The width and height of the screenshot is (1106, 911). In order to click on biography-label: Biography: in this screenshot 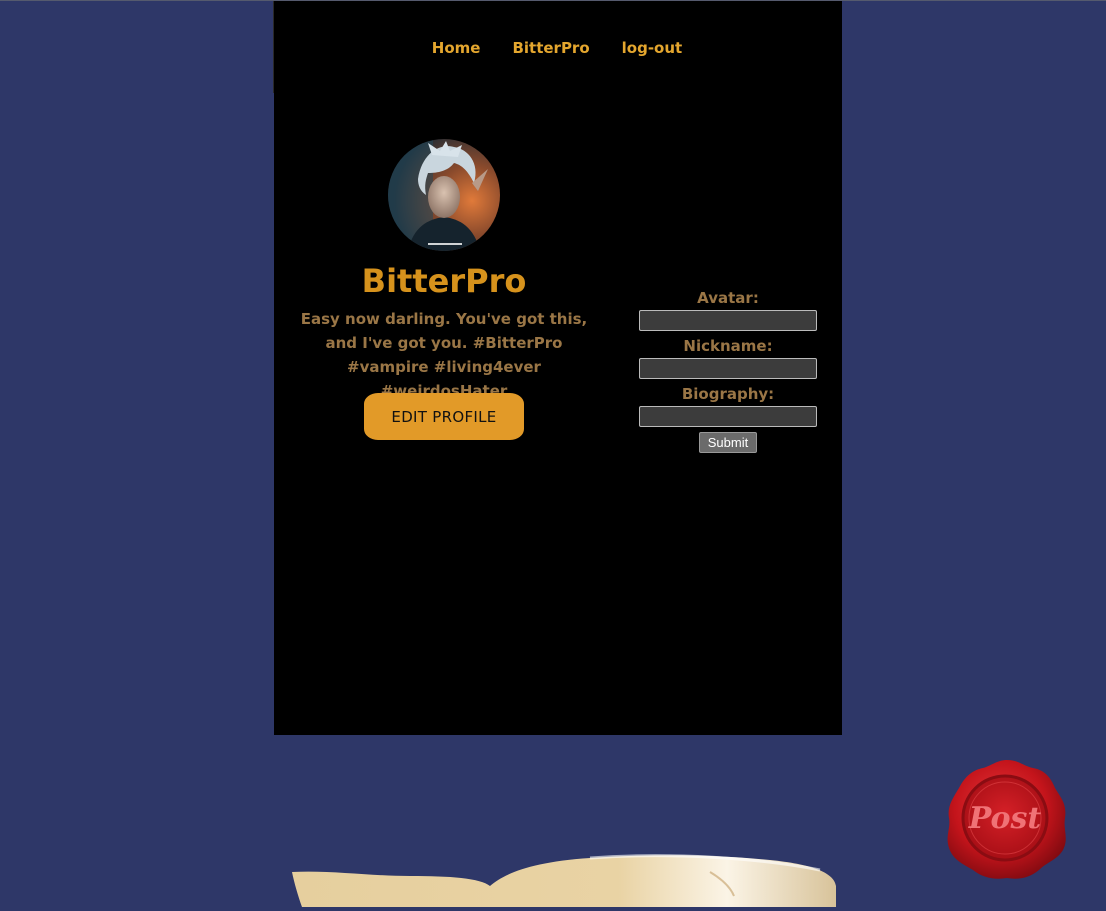, I will do `click(728, 394)`.